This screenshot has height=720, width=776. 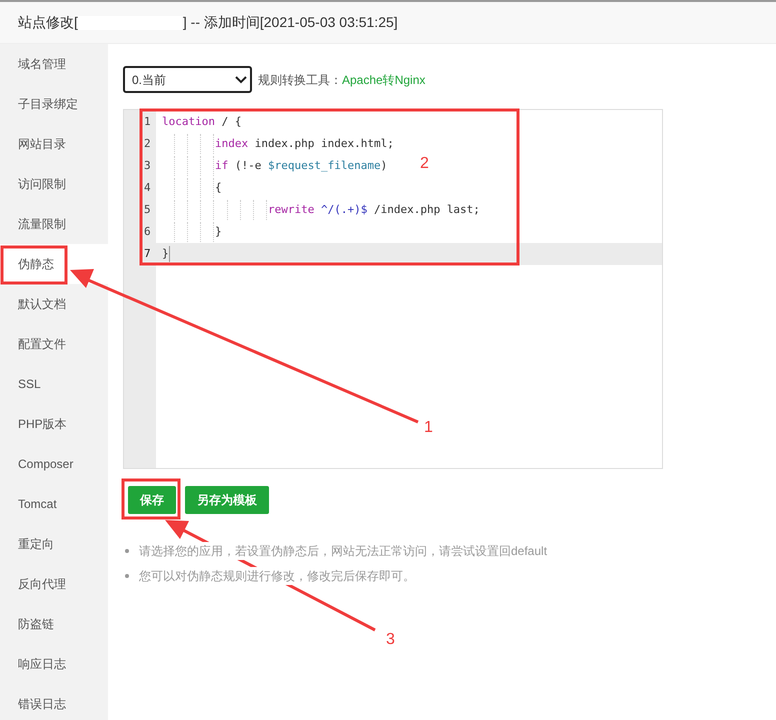 I want to click on line-number: 7, so click(x=147, y=254).